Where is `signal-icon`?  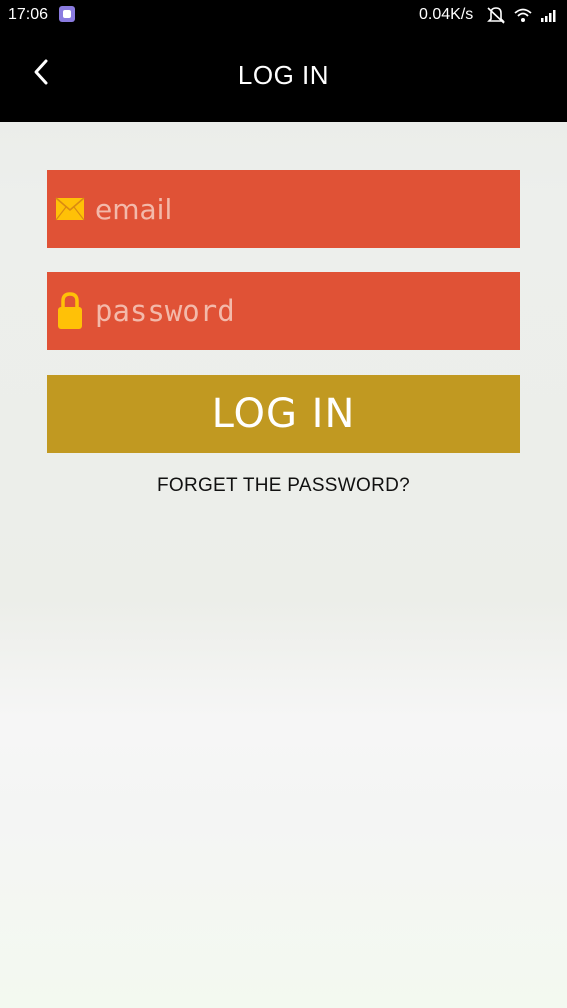 signal-icon is located at coordinates (549, 17).